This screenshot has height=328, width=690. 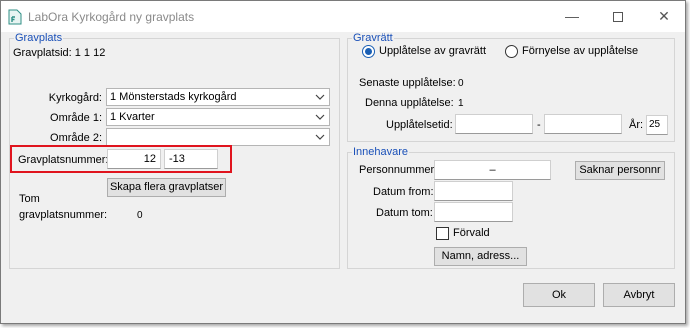 I want to click on omrade1-selected: 1 Kvarter, so click(x=132, y=117).